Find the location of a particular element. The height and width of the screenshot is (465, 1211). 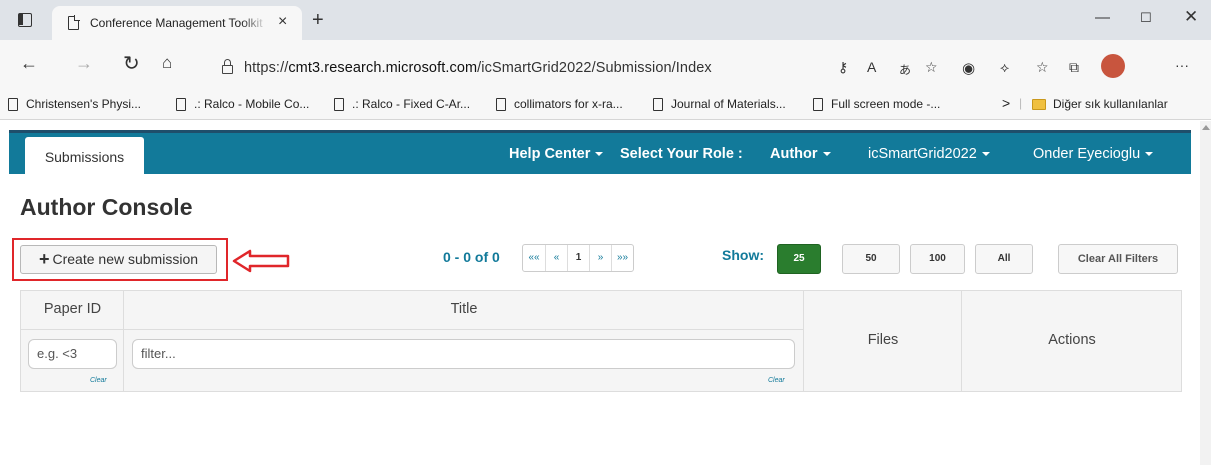

paper-id-header: Paper ID is located at coordinates (72, 309).